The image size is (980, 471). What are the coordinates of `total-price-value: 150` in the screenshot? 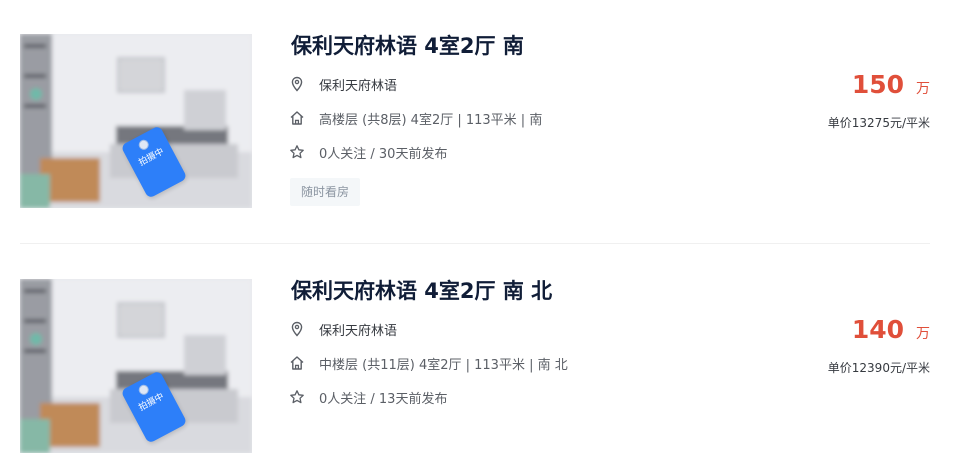 It's located at (877, 84).